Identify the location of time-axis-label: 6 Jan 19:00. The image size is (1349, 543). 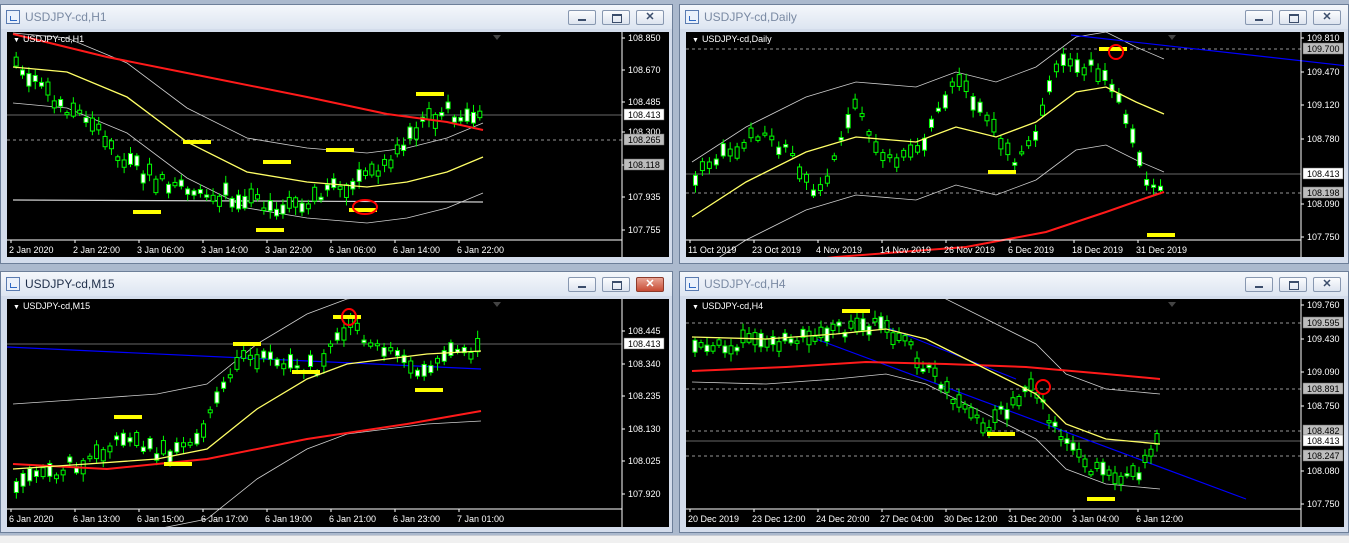
(288, 519).